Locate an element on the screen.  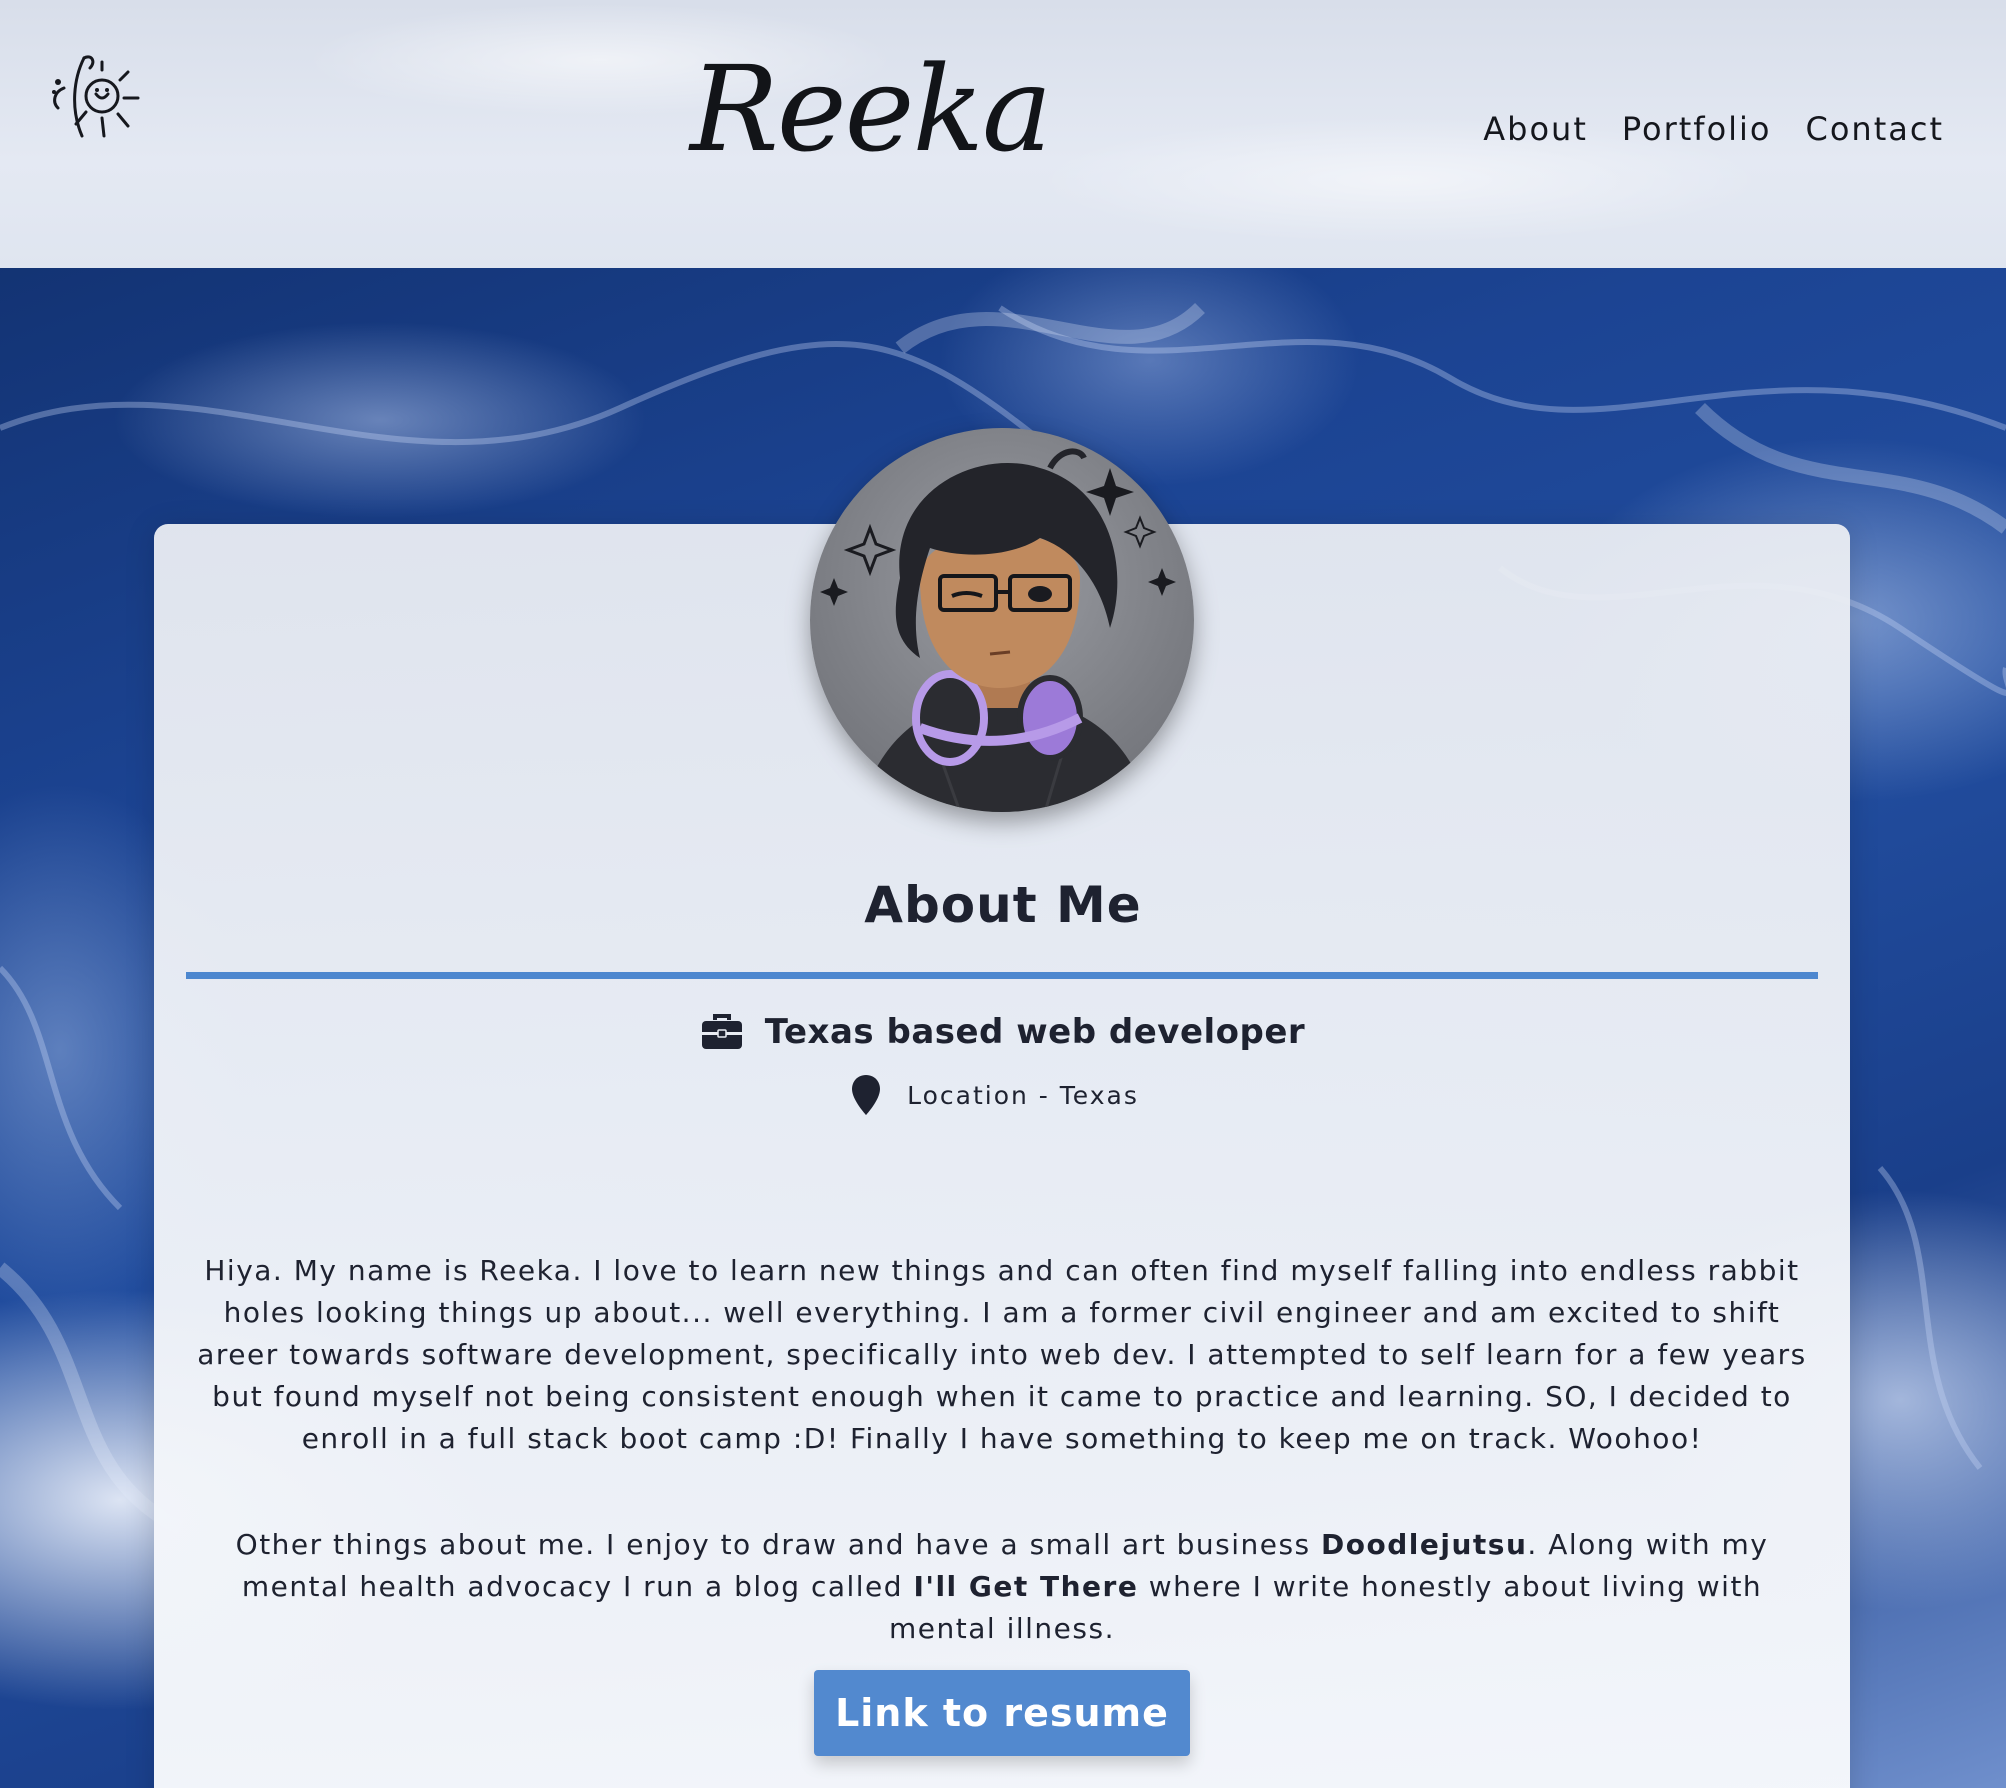
nav-link-contact: Contact is located at coordinates (1875, 129).